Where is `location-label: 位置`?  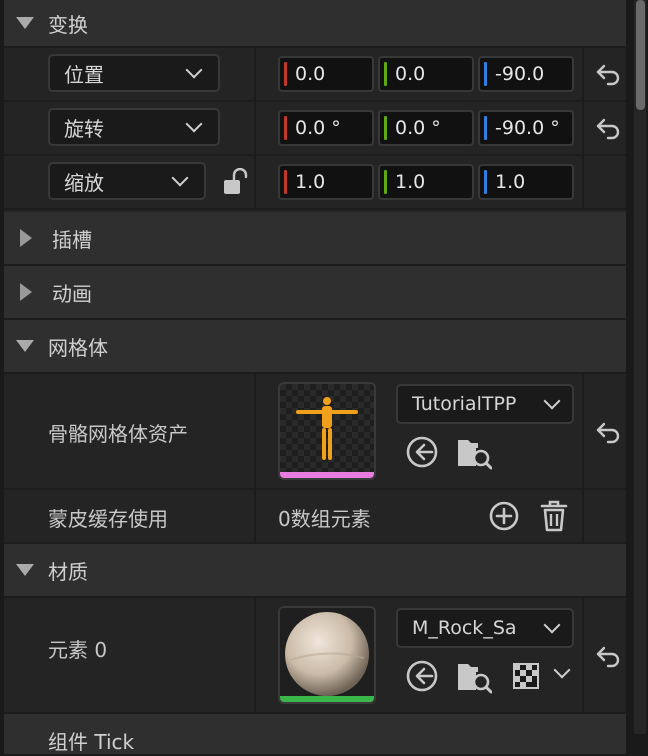
location-label: 位置 is located at coordinates (84, 74).